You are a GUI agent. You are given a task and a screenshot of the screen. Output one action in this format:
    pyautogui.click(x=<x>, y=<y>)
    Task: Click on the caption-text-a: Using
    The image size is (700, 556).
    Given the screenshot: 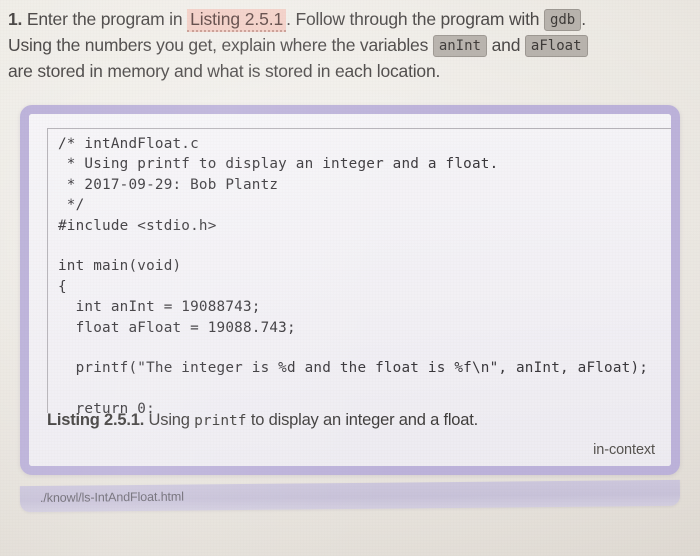 What is the action you would take?
    pyautogui.click(x=169, y=420)
    